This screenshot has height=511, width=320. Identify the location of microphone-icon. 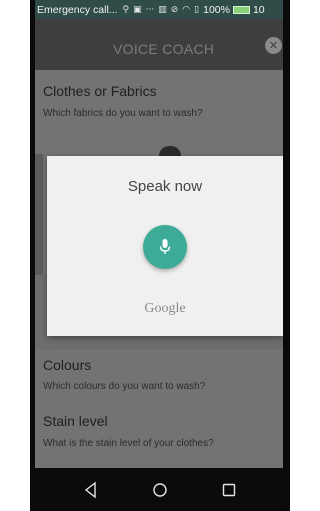
(165, 246).